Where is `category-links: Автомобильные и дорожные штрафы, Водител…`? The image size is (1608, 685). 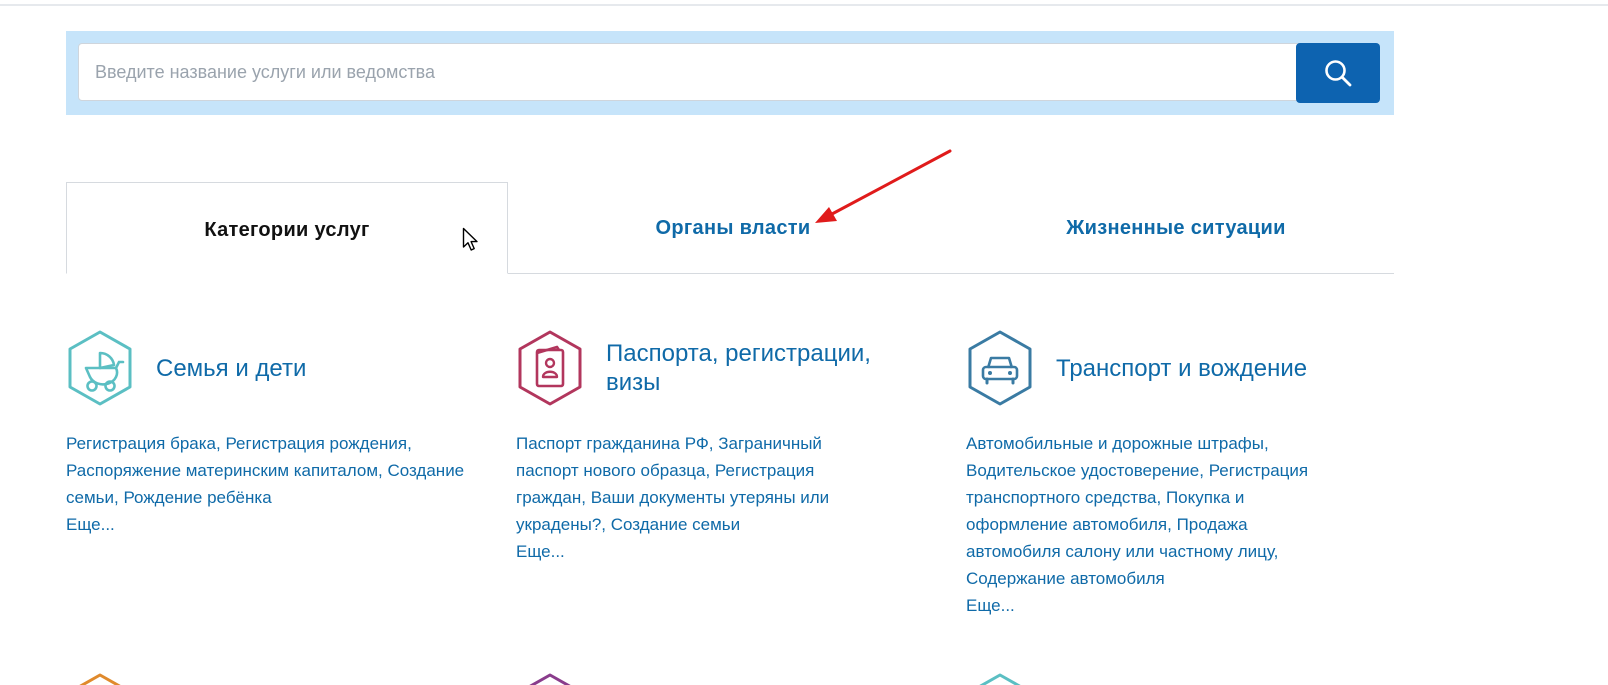
category-links: Автомобильные и дорожные штрафы, Водител… is located at coordinates (1156, 524).